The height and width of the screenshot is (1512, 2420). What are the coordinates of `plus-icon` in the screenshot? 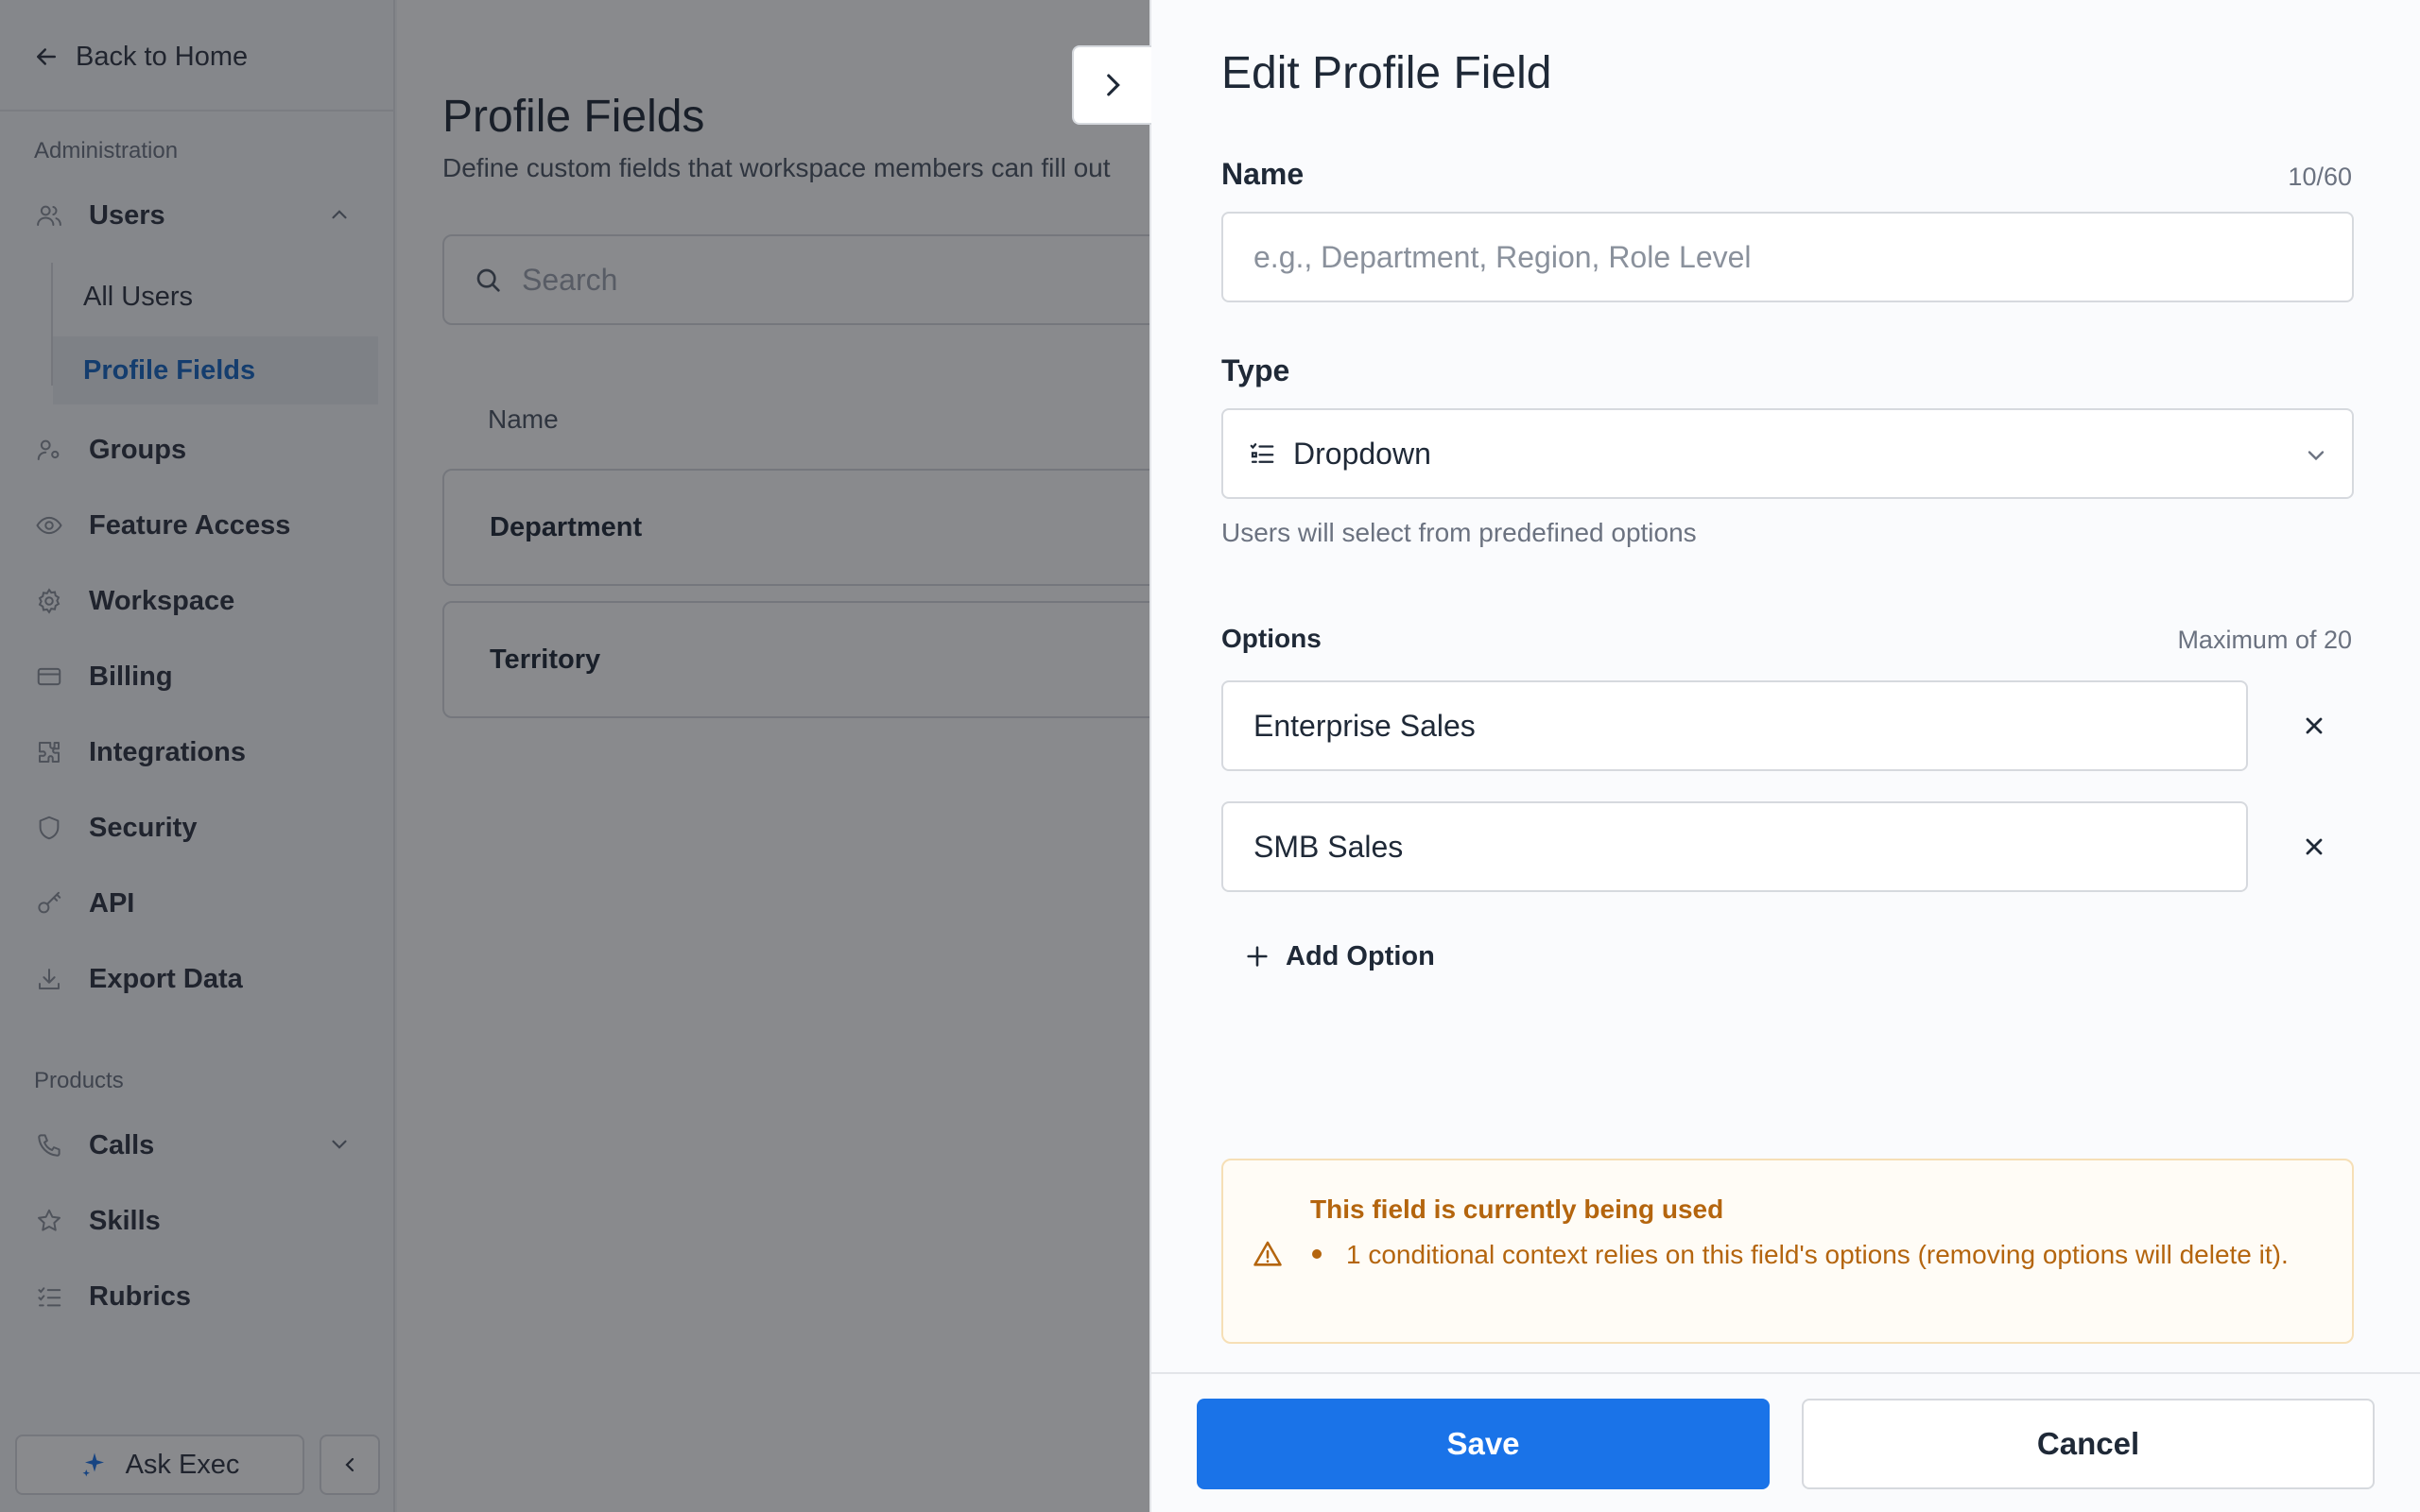 It's located at (1257, 956).